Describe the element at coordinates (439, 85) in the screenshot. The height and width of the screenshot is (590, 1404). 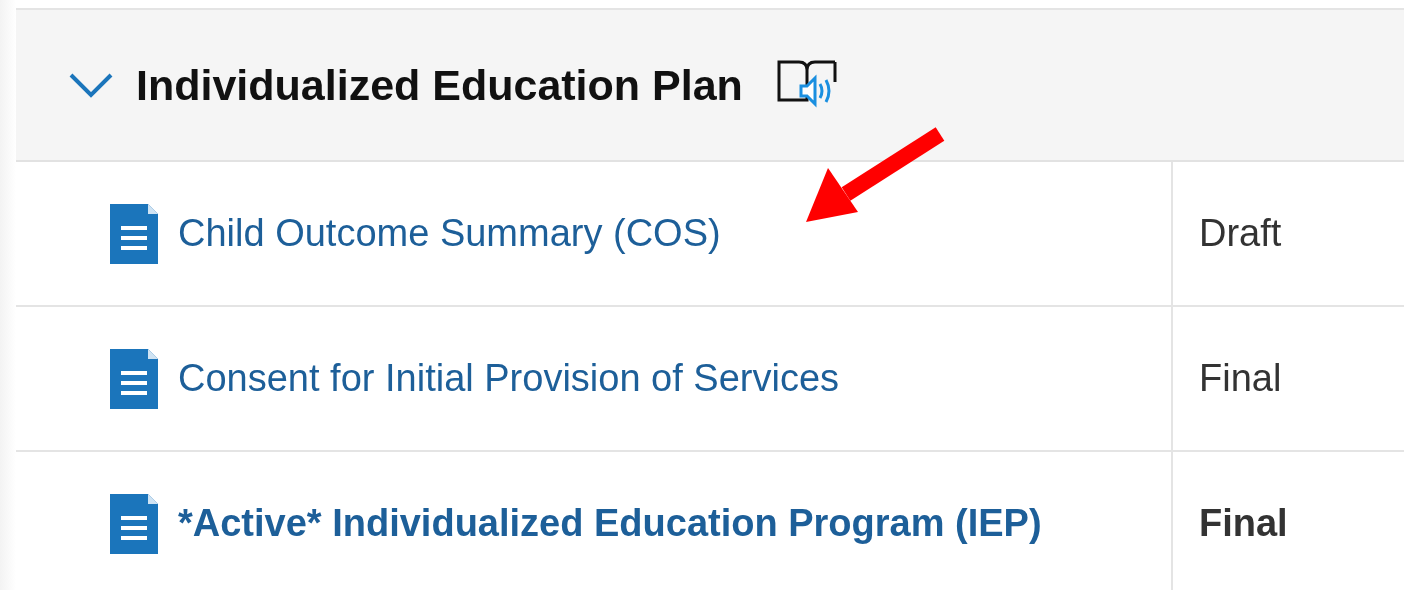
I see `section-title: Individualized Education Plan` at that location.